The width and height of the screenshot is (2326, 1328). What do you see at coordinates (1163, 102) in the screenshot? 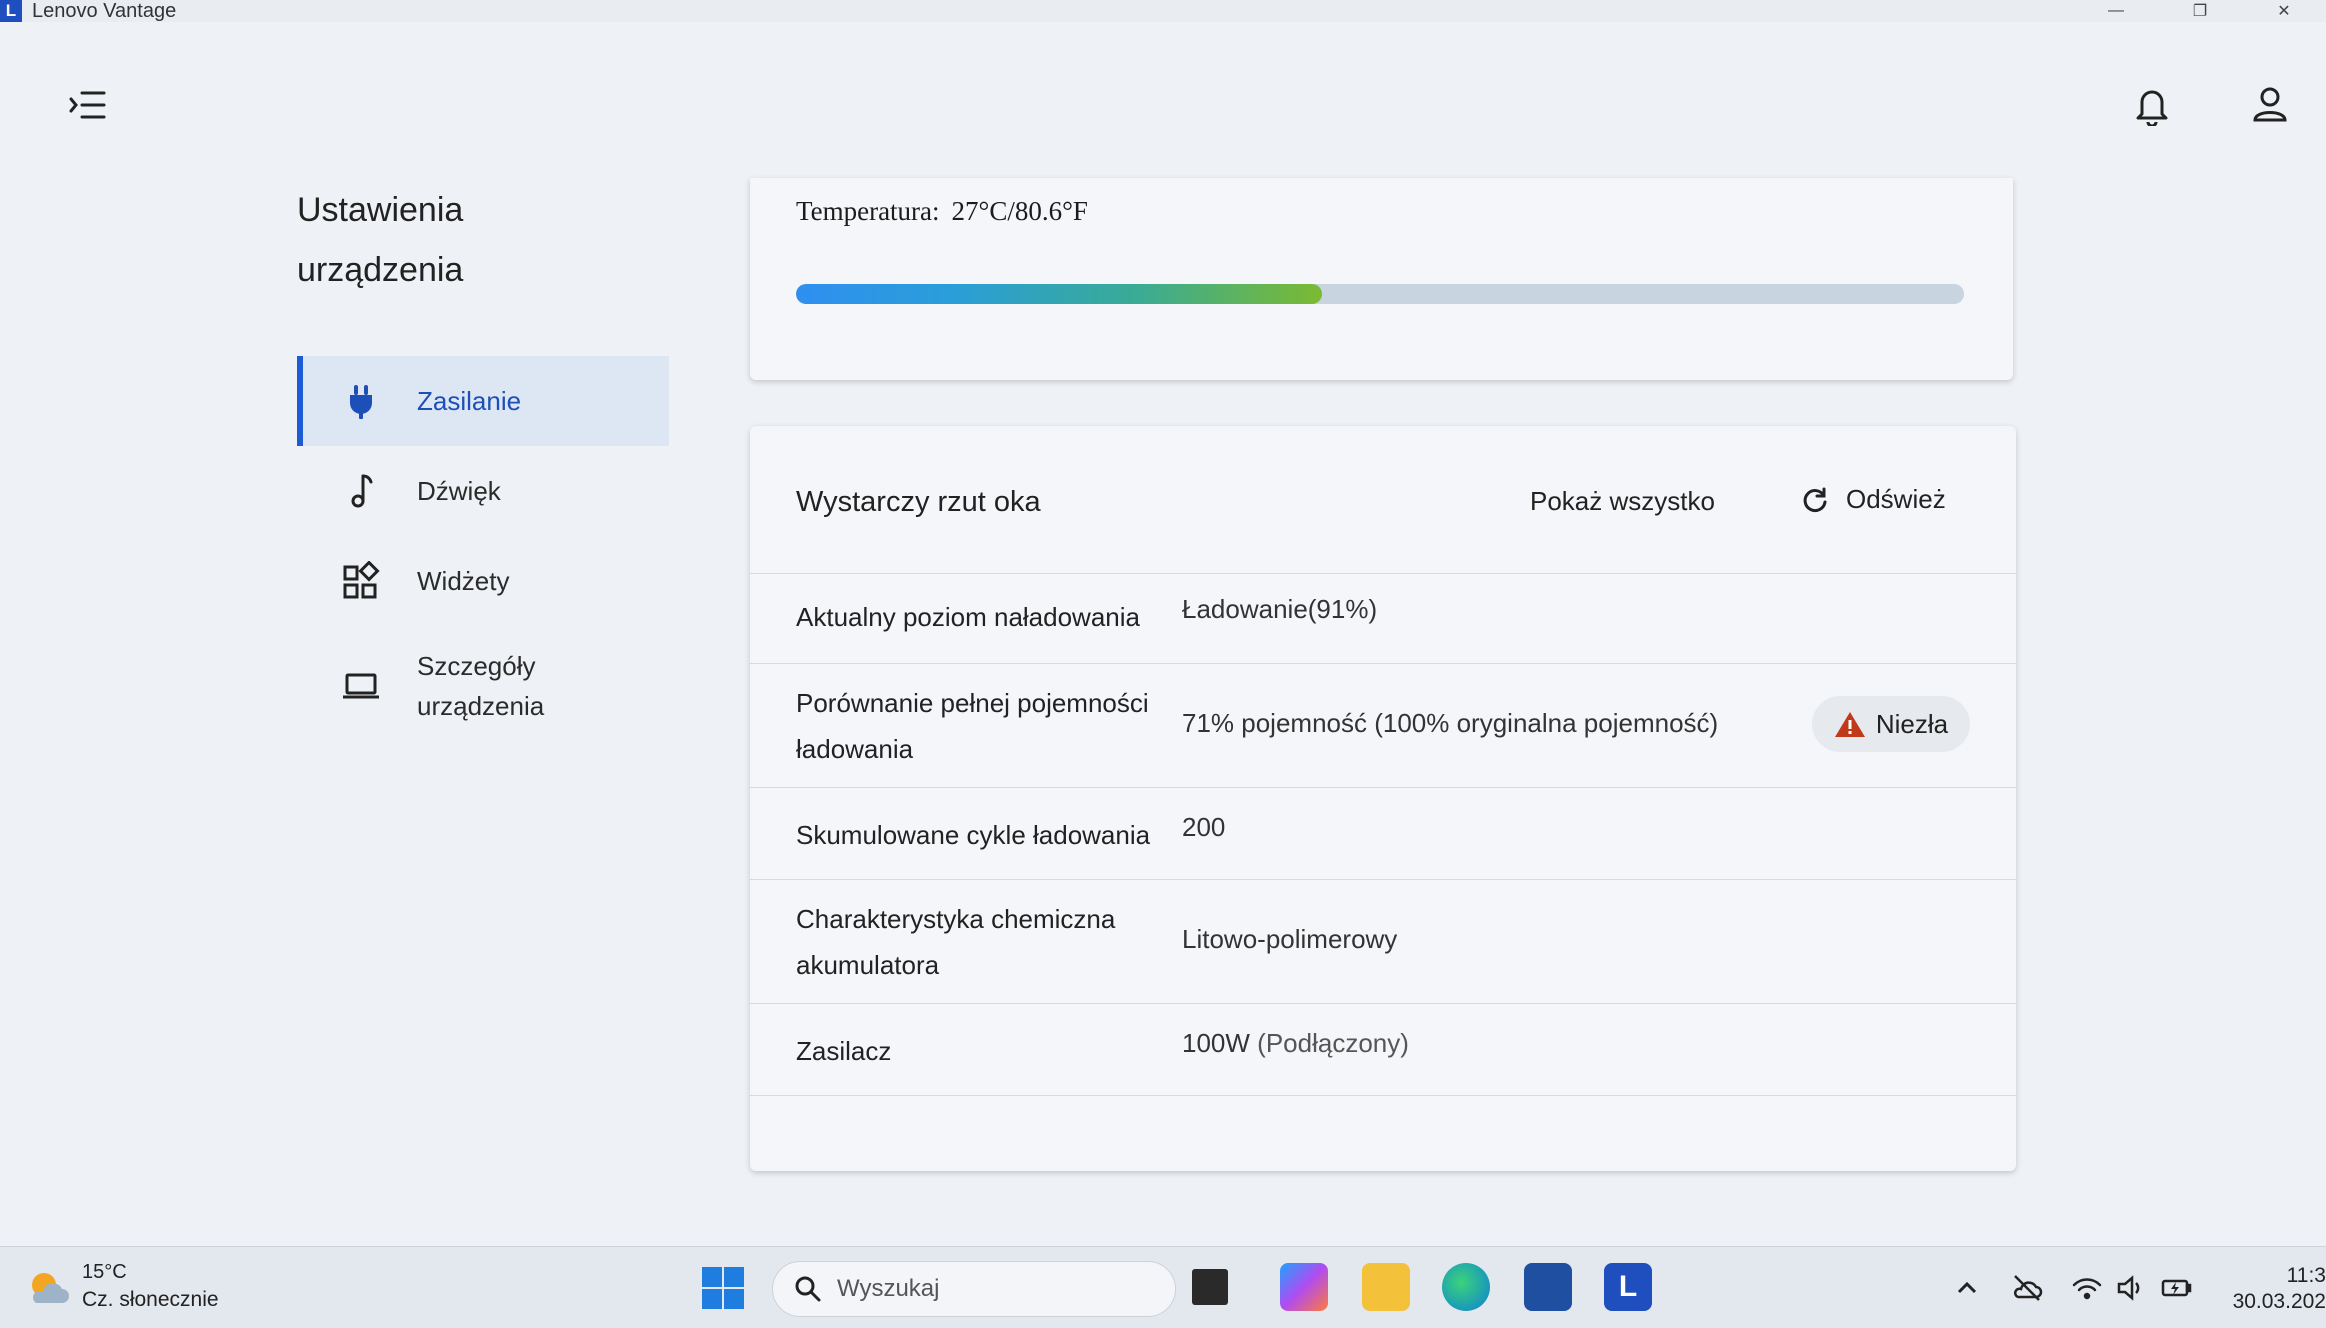
I see `app-header` at bounding box center [1163, 102].